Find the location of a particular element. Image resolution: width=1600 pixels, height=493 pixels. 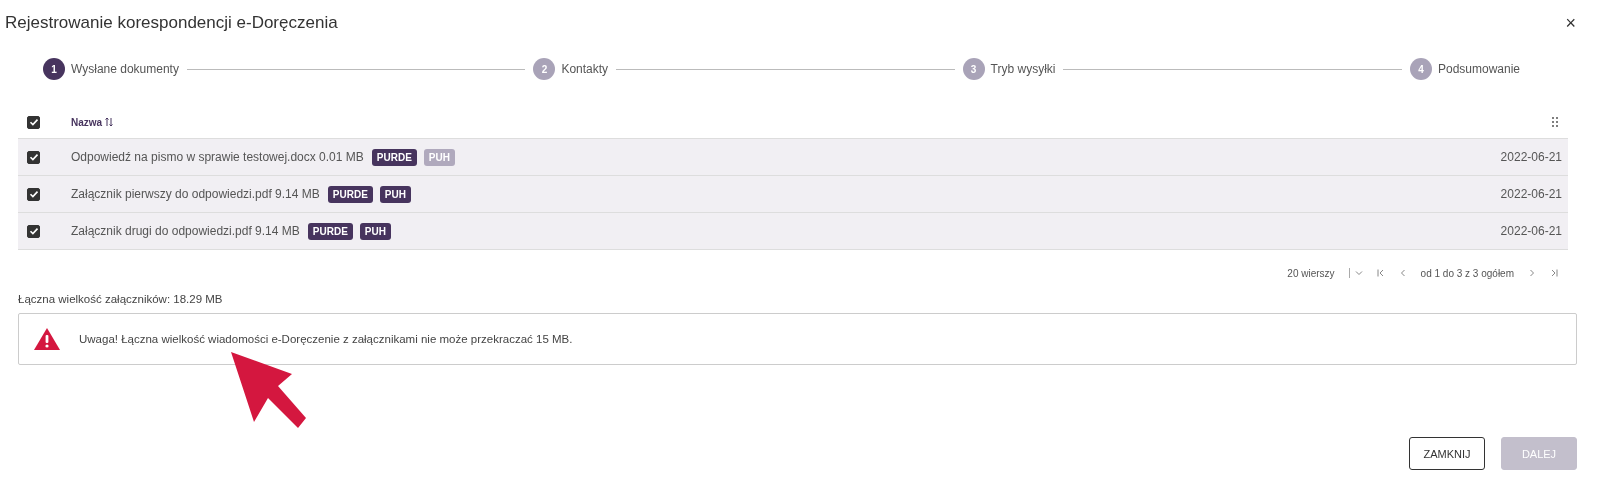

step-label: Podsumowanie is located at coordinates (1478, 69).